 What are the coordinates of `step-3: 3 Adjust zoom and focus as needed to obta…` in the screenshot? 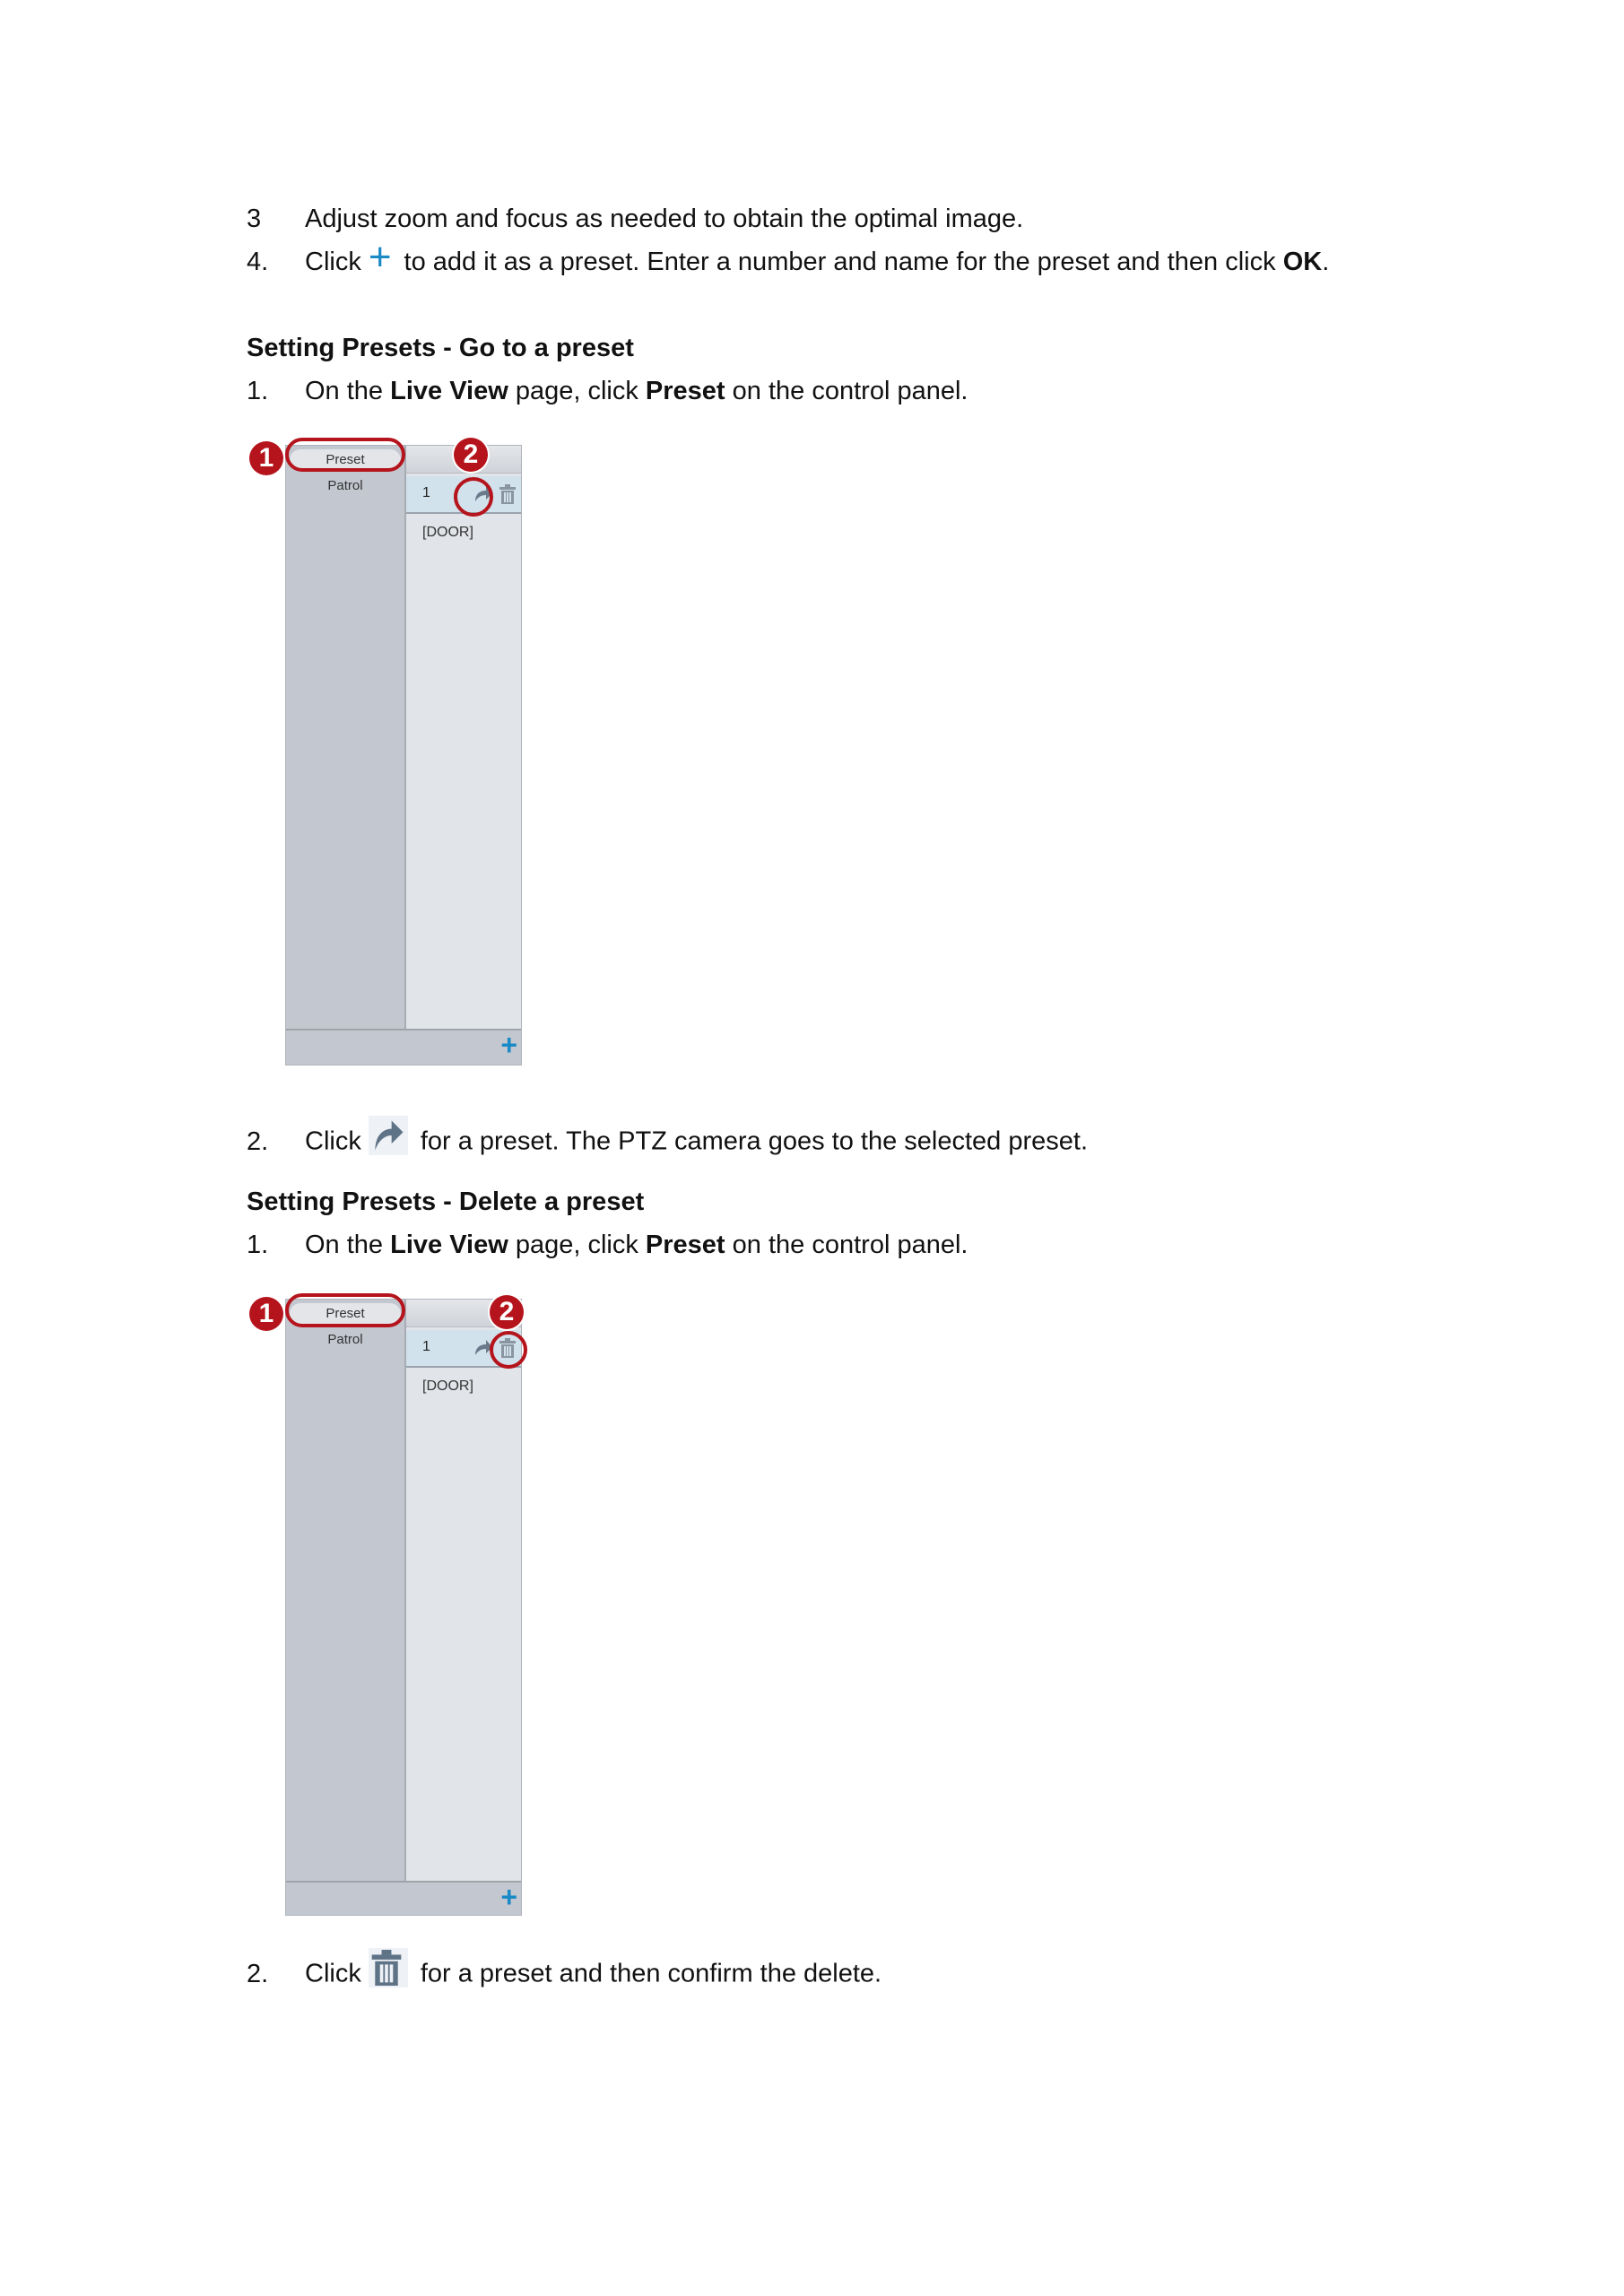 It's located at (635, 219).